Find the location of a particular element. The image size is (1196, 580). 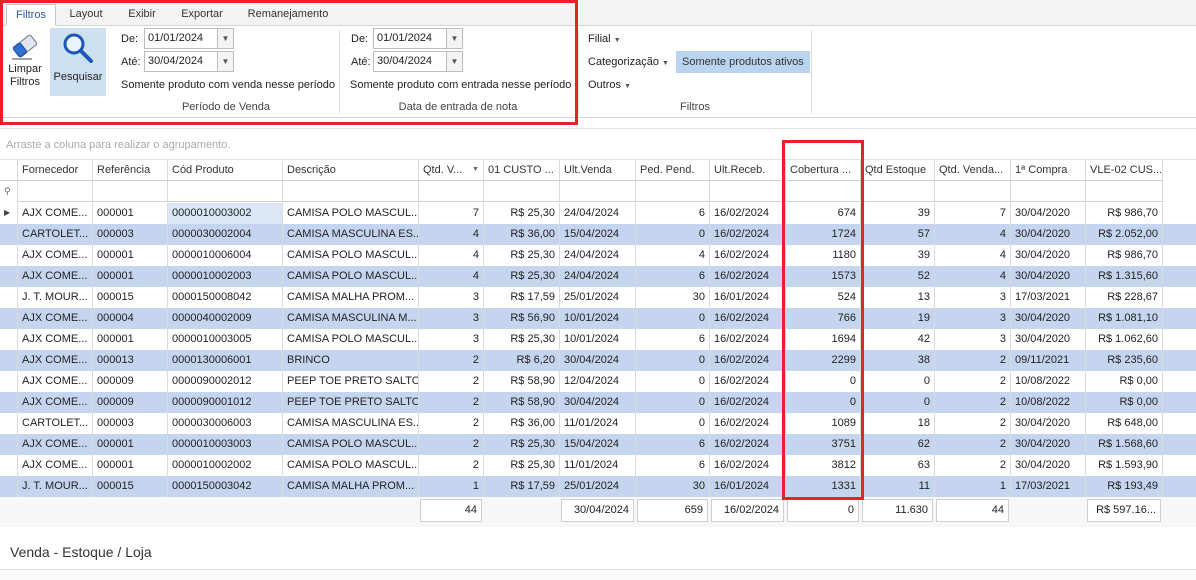

cell-qtd-estoque: 18 is located at coordinates (898, 423).